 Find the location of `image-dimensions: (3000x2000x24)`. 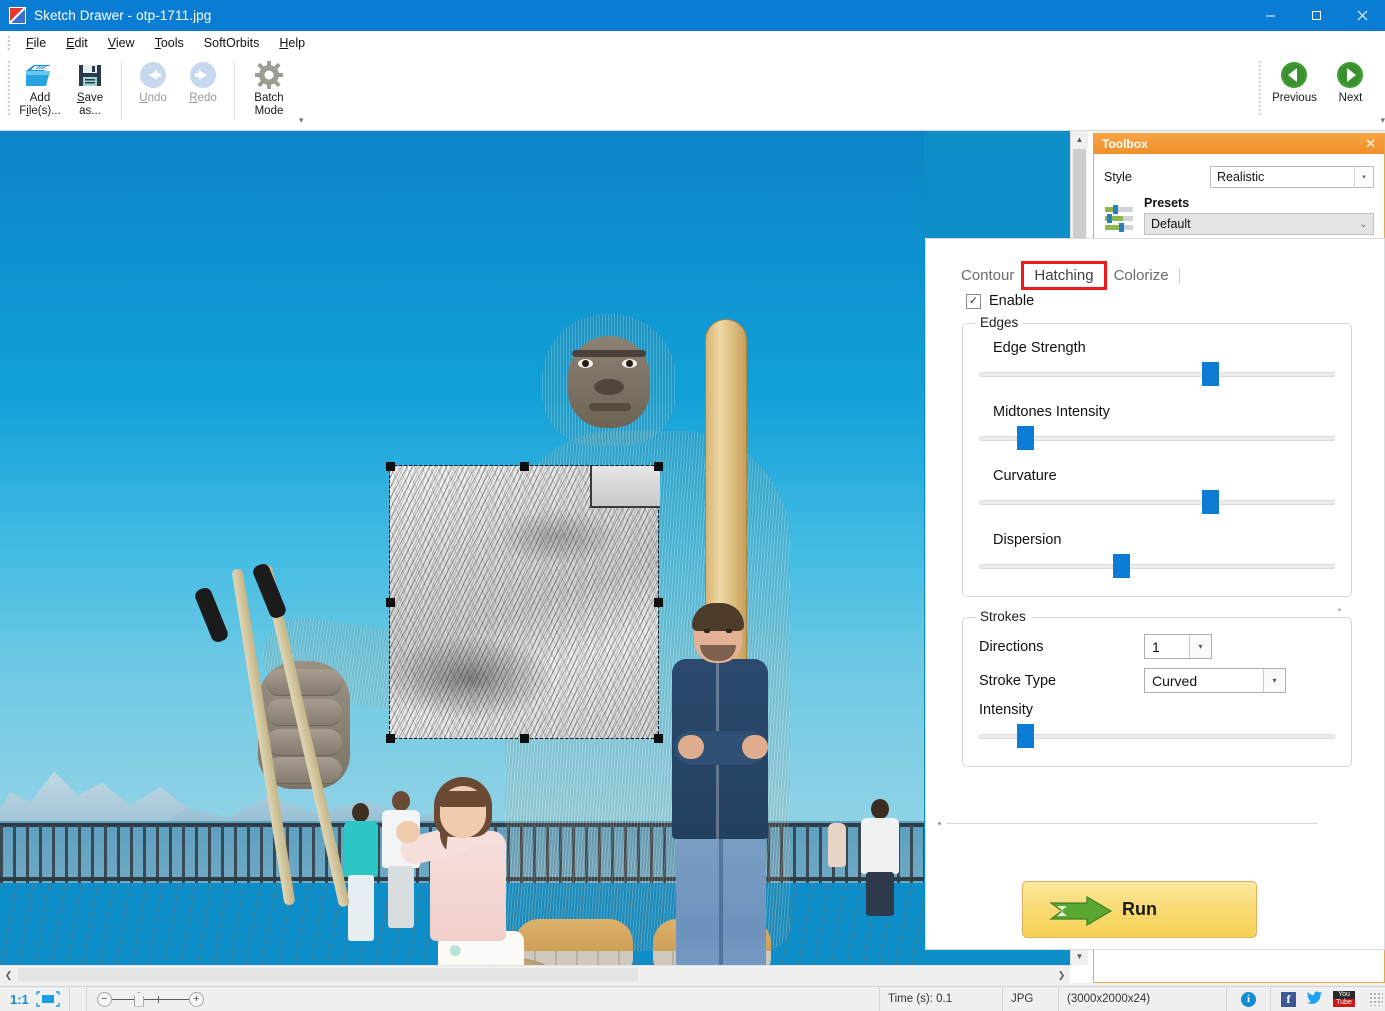

image-dimensions: (3000x2000x24) is located at coordinates (1143, 998).